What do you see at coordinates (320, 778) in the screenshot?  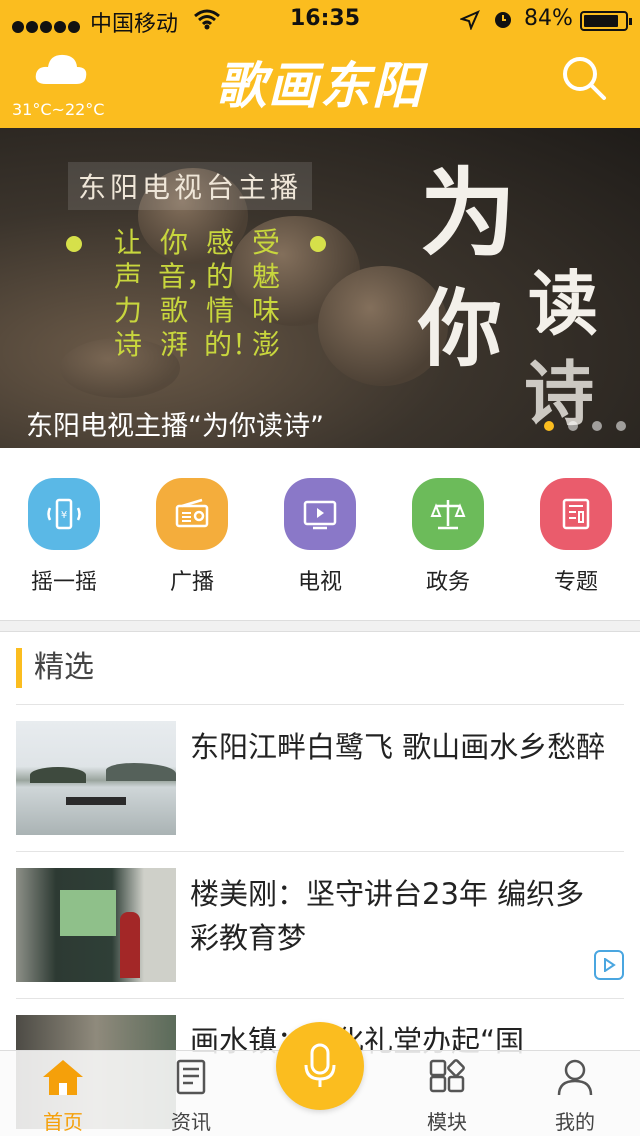 I see `list-item: 东阳江畔白鹭飞 歌山画水乡愁醉` at bounding box center [320, 778].